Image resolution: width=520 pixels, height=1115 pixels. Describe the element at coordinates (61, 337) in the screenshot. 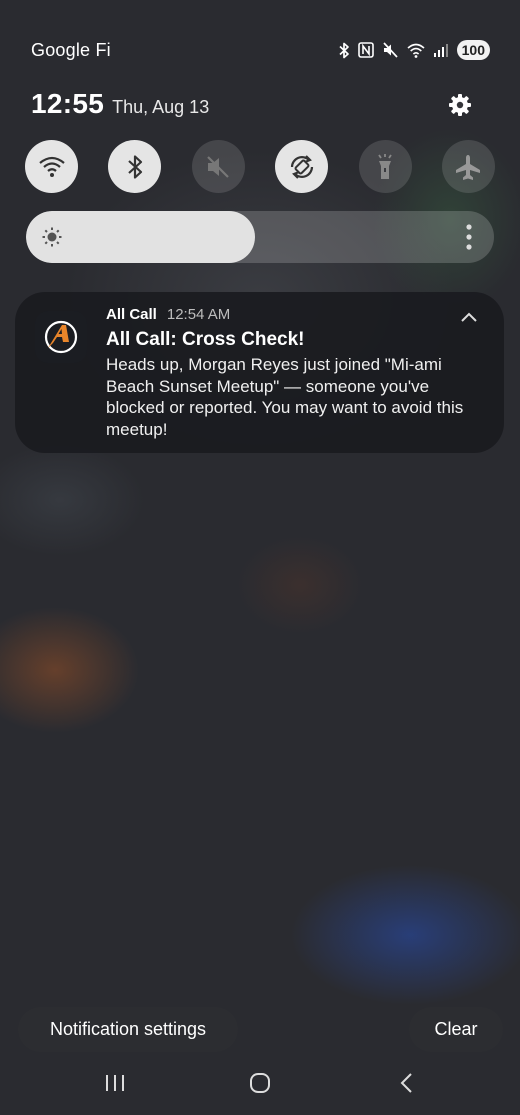

I see `all-call-app-icon` at that location.